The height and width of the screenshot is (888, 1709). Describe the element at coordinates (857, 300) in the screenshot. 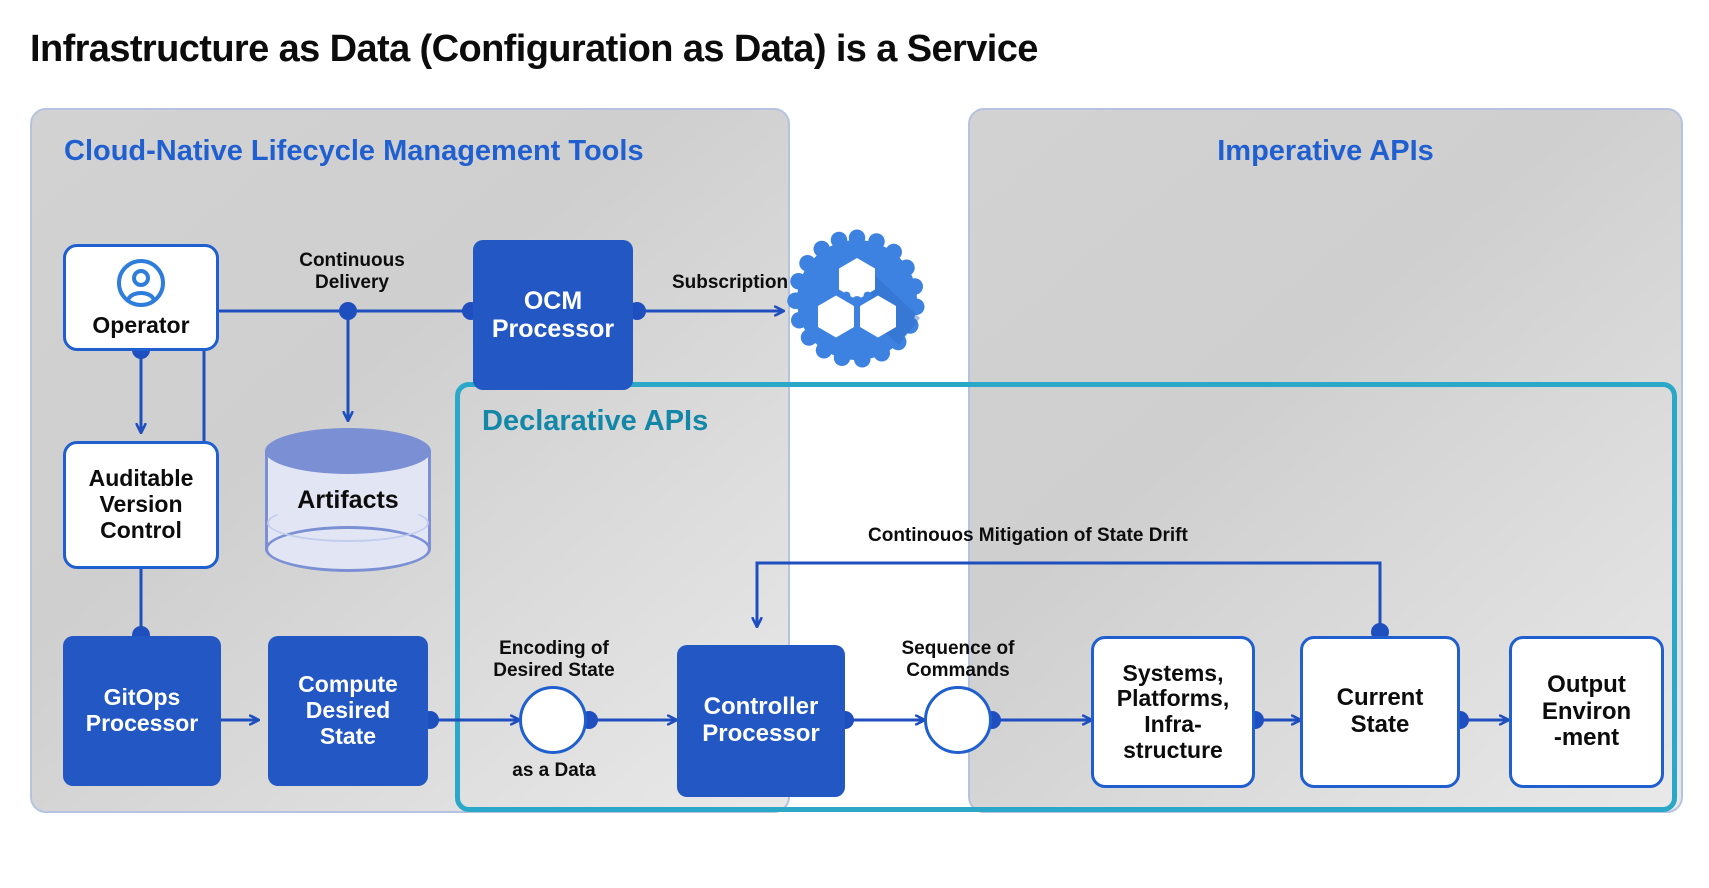

I see `gear-hexagons-logo` at that location.